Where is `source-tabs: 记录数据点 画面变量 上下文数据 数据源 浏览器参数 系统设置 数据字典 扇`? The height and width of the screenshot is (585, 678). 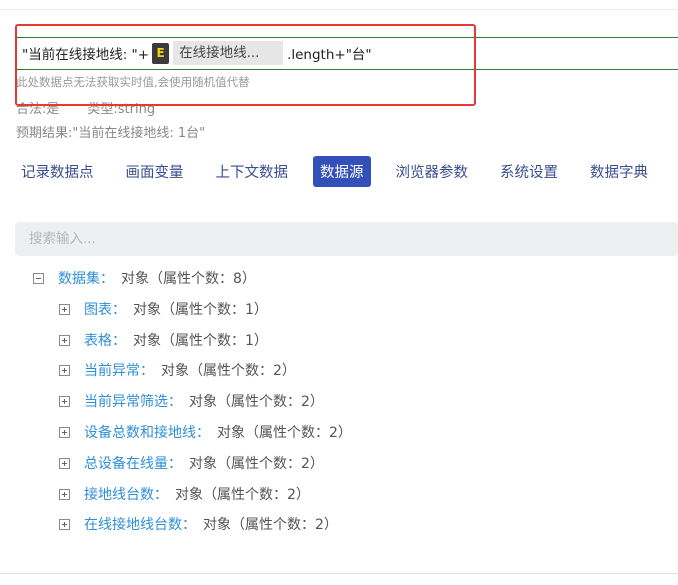
source-tabs: 记录数据点 画面变量 上下文数据 数据源 浏览器参数 系统设置 数据字典 扇 is located at coordinates (346, 171).